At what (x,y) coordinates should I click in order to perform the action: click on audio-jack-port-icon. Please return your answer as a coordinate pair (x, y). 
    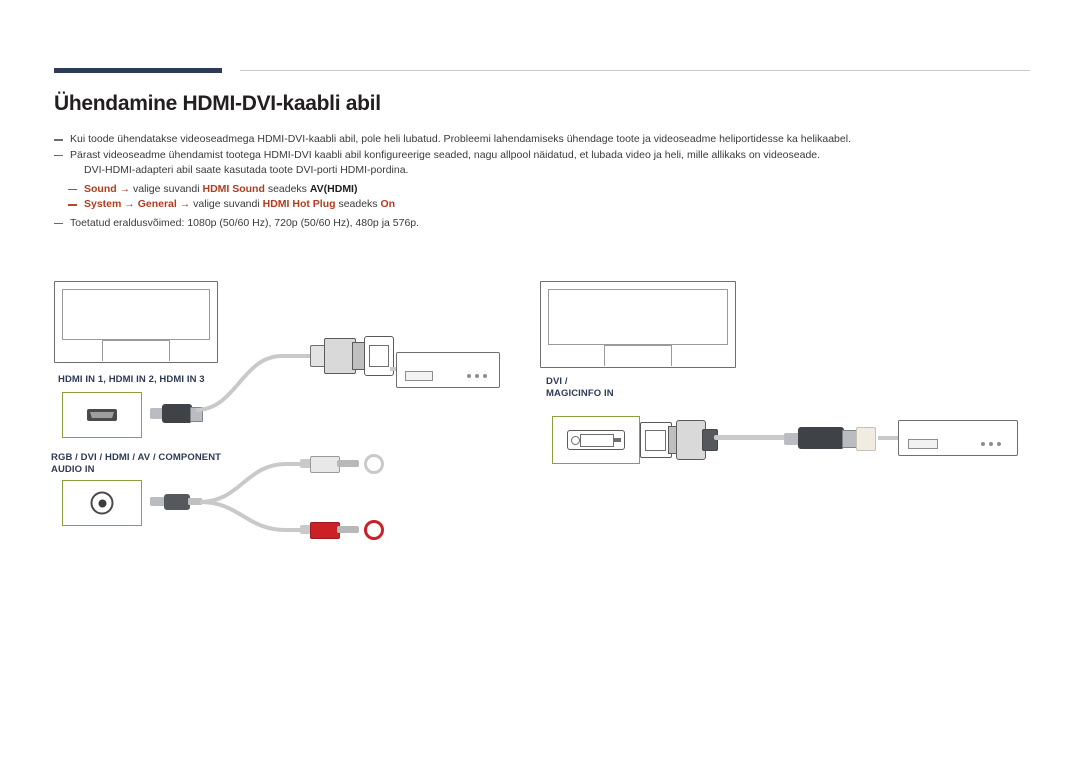
    Looking at the image, I should click on (102, 503).